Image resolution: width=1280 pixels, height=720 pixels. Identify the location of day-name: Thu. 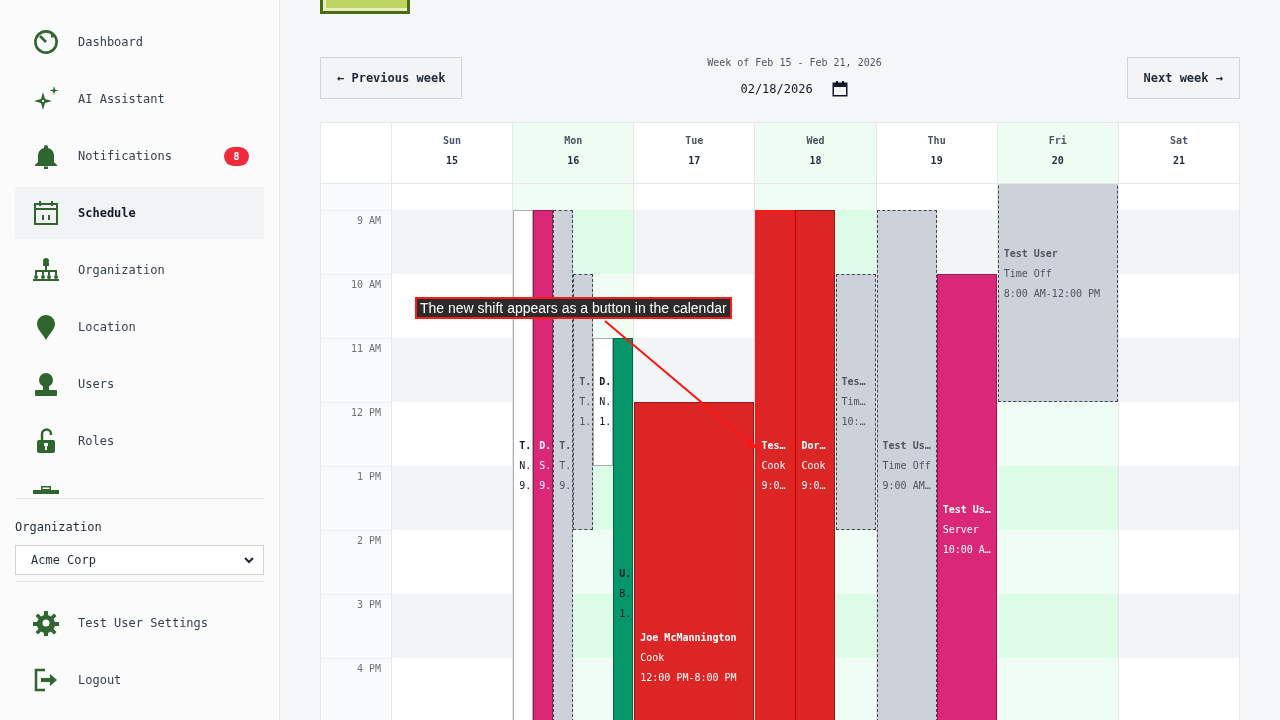
(936, 141).